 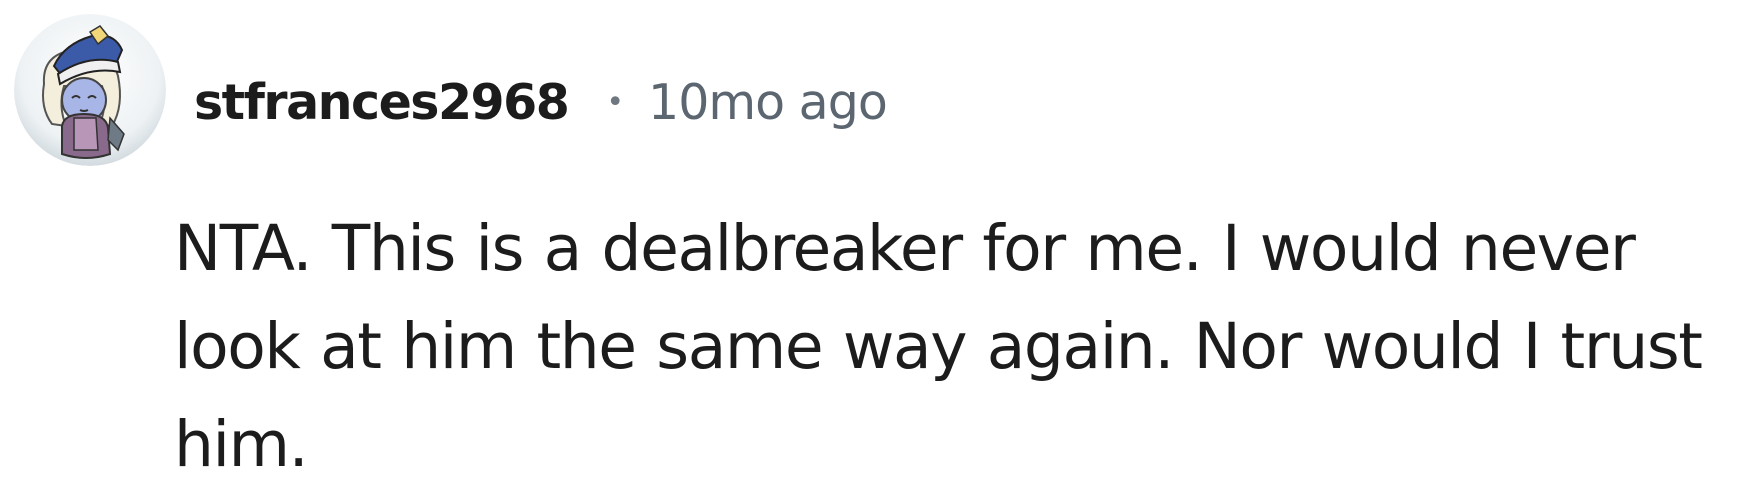 I want to click on comment-body-line: him., so click(x=241, y=444).